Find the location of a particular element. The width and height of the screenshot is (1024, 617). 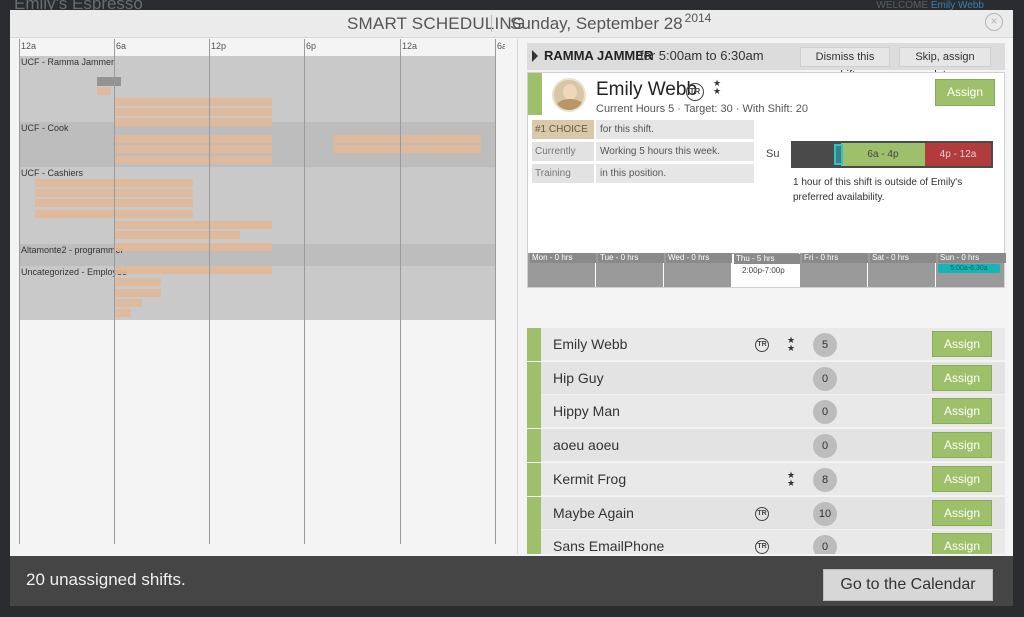

week-day-sat: Sat - 0 hrs is located at coordinates (902, 270).